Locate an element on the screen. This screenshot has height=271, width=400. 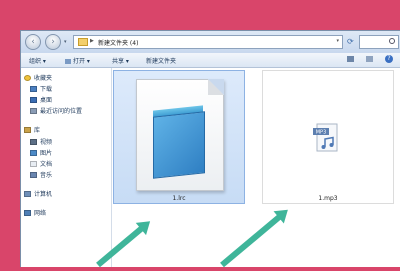
network-icon is located at coordinates (27, 212).